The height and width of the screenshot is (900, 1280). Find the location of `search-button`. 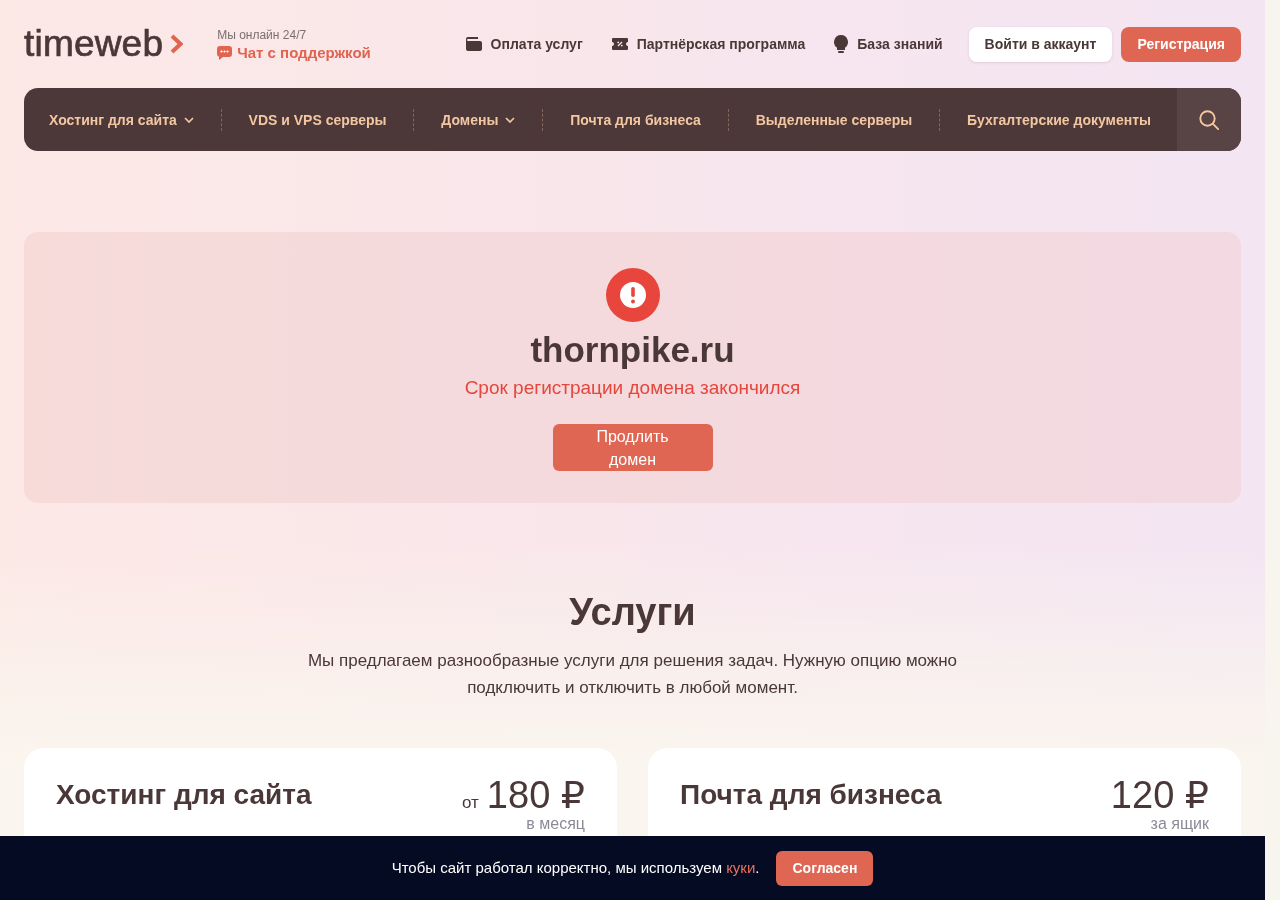

search-button is located at coordinates (1209, 119).